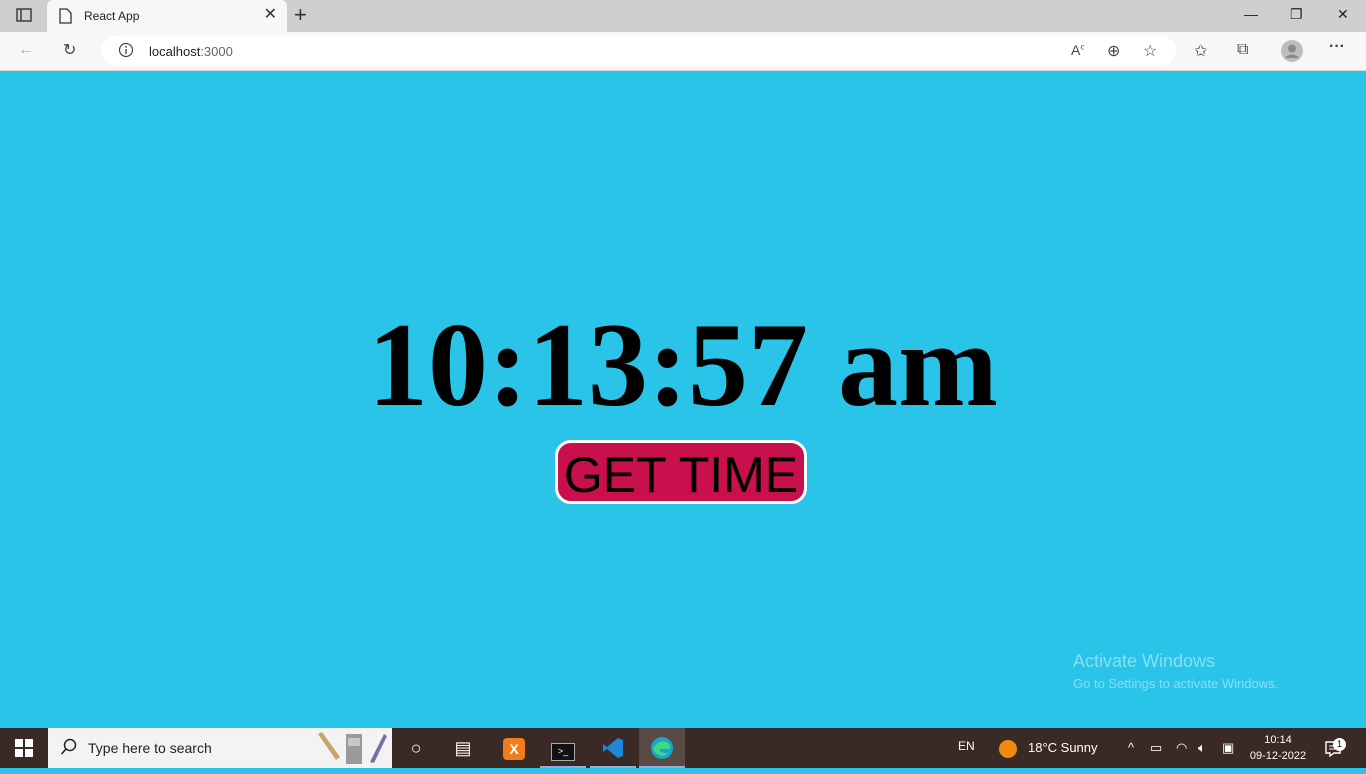 The width and height of the screenshot is (1366, 774). I want to click on windows-logo-icon, so click(24, 748).